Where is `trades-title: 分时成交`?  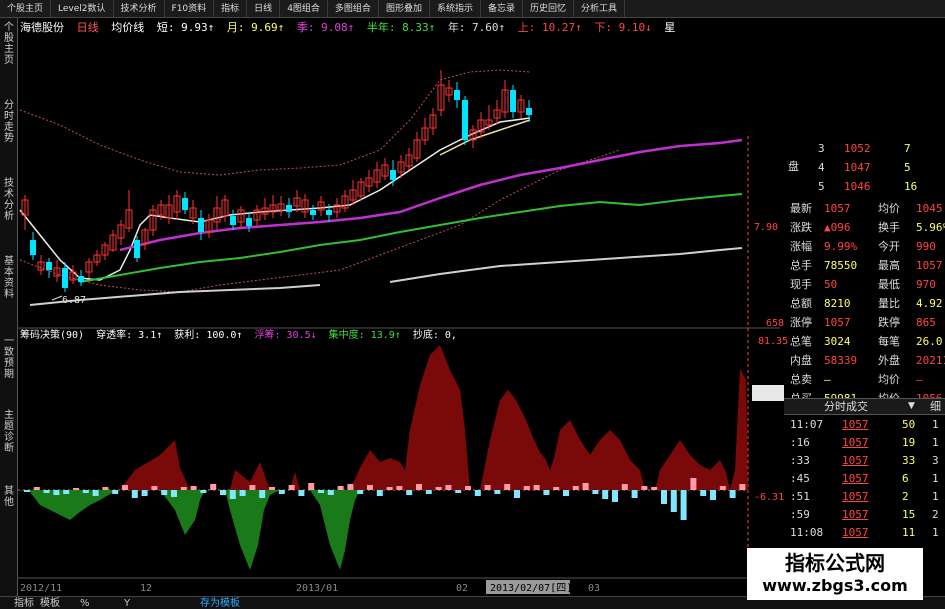 trades-title: 分时成交 is located at coordinates (846, 406).